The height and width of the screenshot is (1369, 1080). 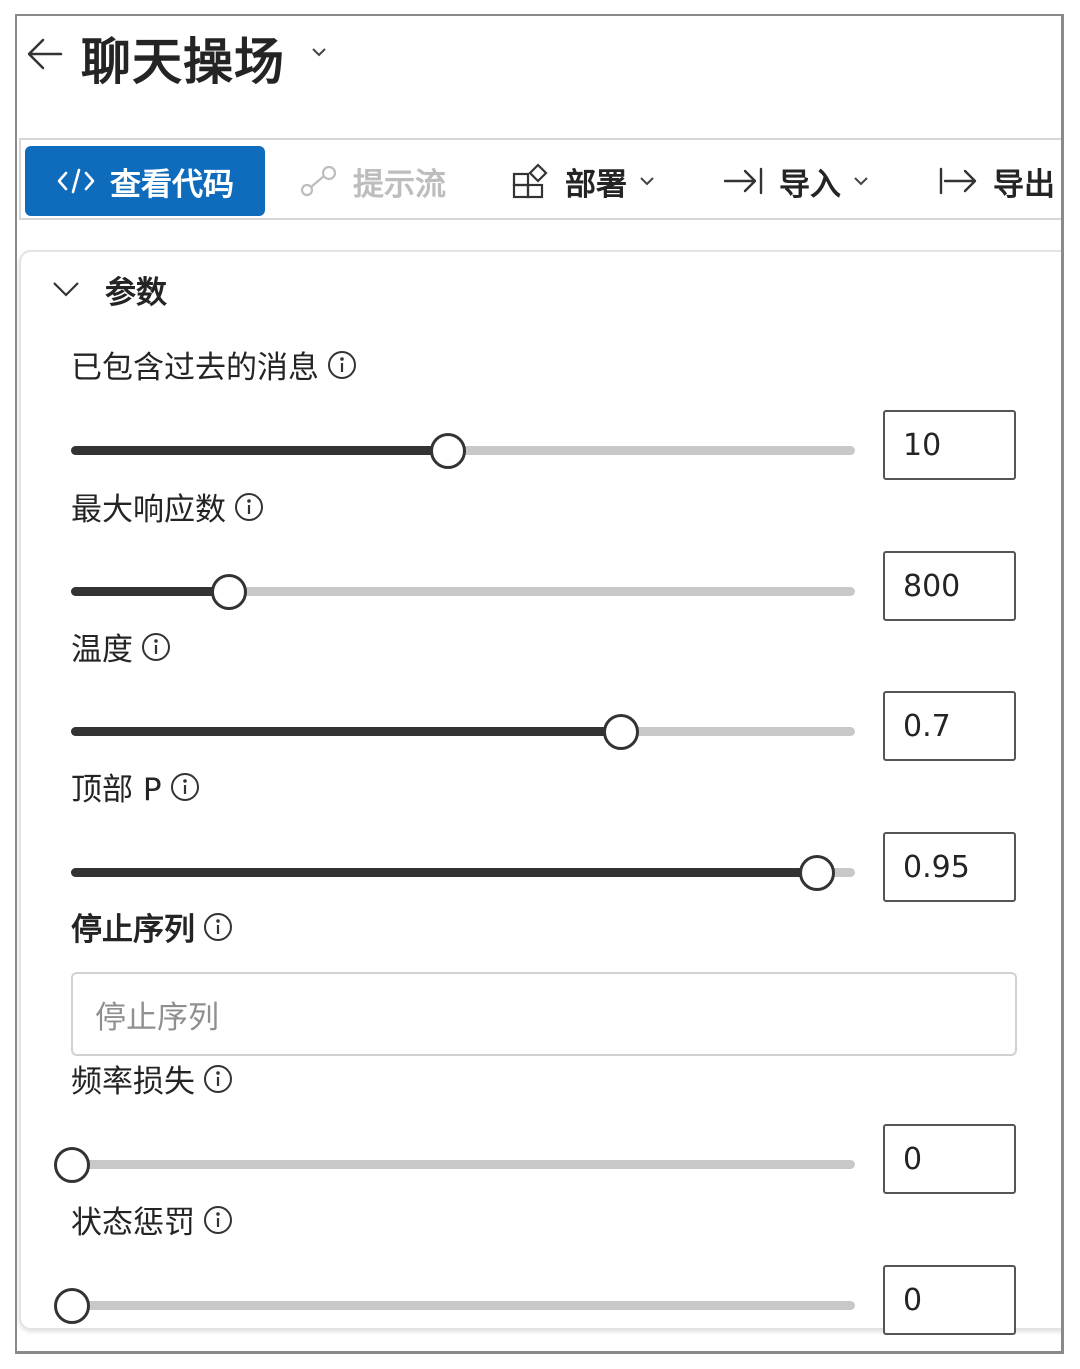 I want to click on presence-penalty-label: 状态惩罚, so click(x=152, y=1219).